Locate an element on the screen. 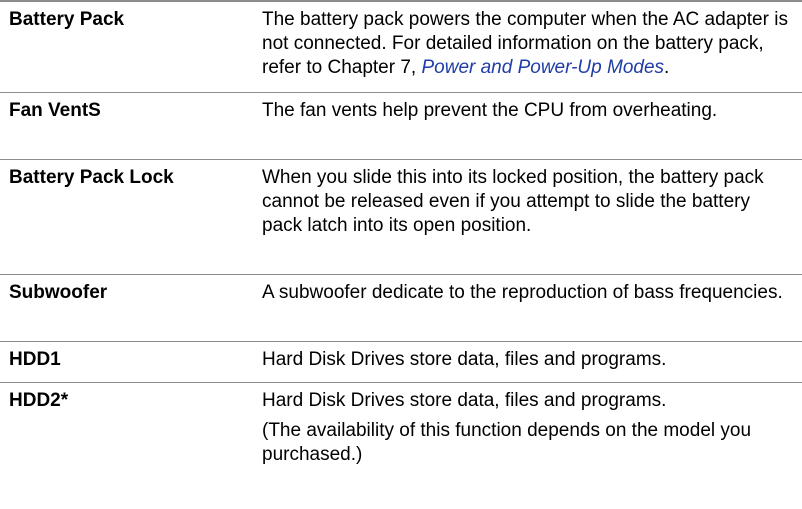 This screenshot has width=802, height=509. chapter-cross-reference-link: Power and Power-Up Modes is located at coordinates (542, 67).